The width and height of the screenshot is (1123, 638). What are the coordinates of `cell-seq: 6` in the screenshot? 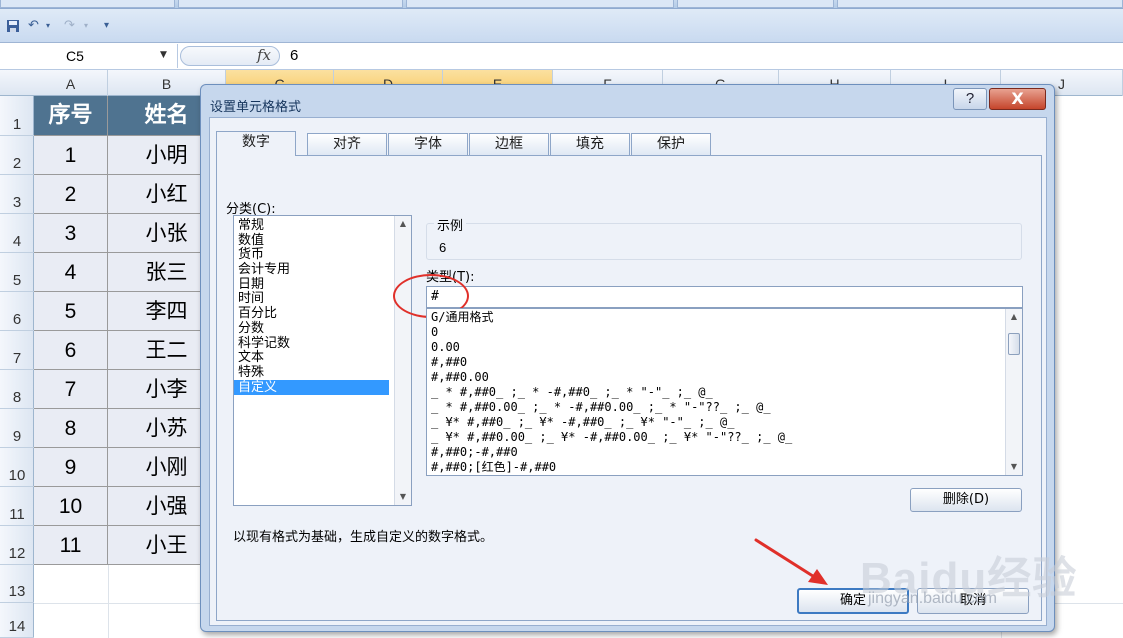 It's located at (71, 350).